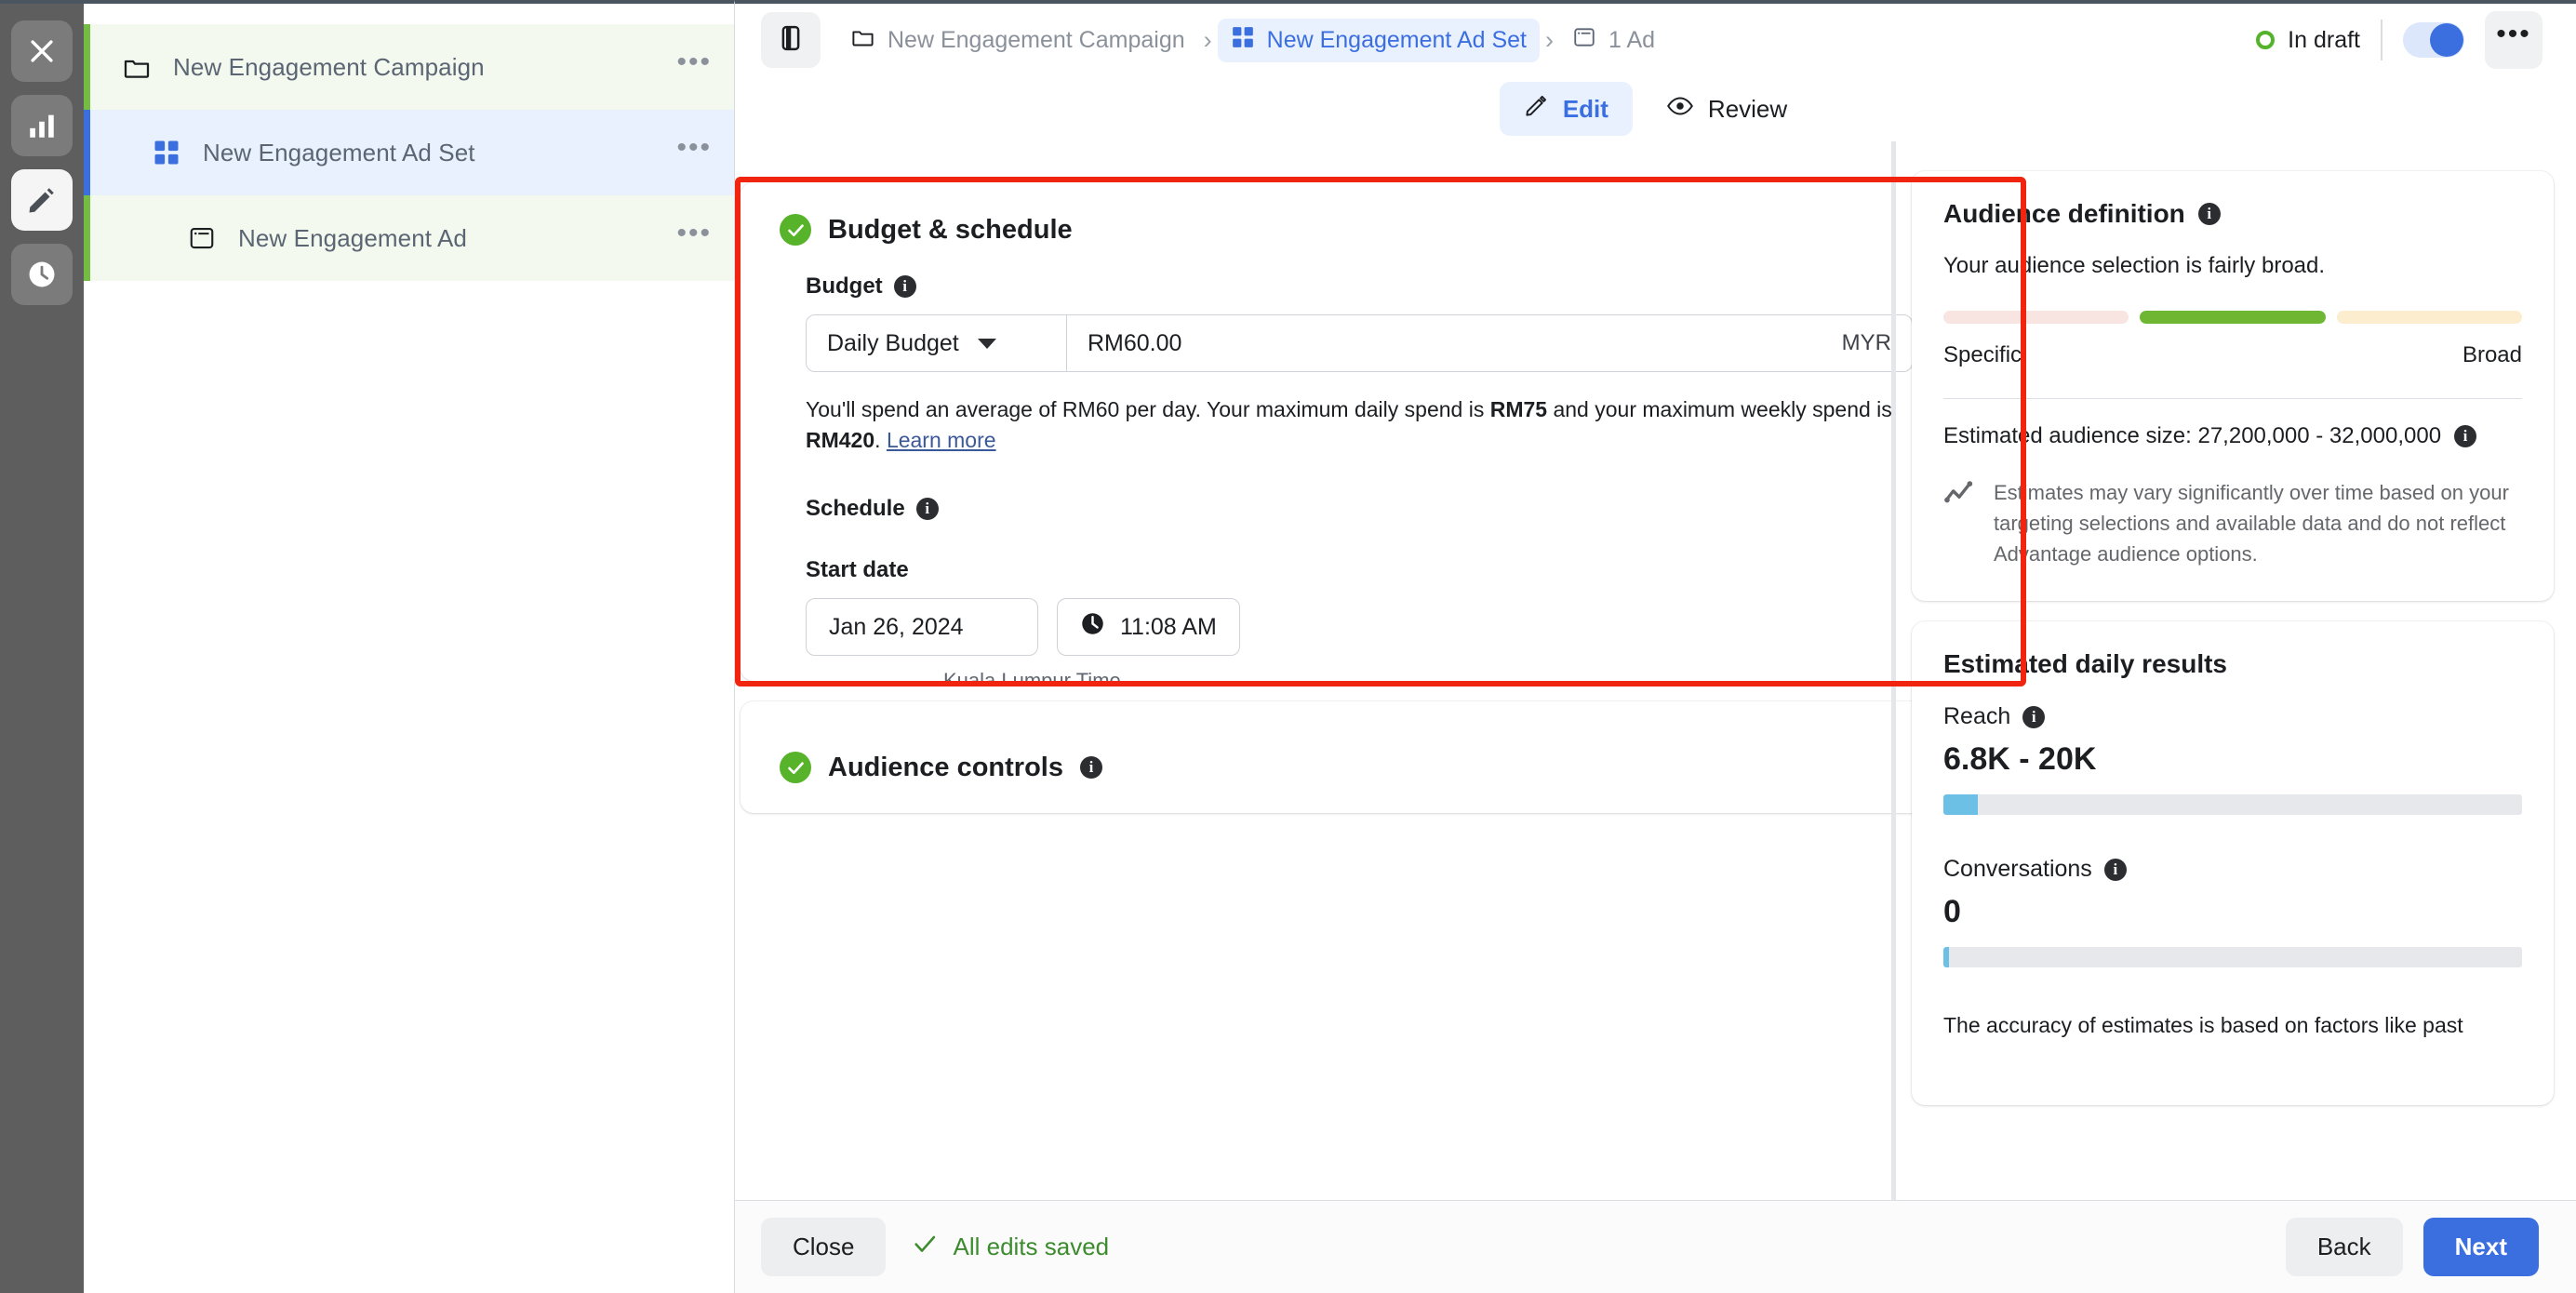 The width and height of the screenshot is (2576, 1293). Describe the element at coordinates (1655, 1246) in the screenshot. I see `editor-footer: Close All edits saved Back Next` at that location.